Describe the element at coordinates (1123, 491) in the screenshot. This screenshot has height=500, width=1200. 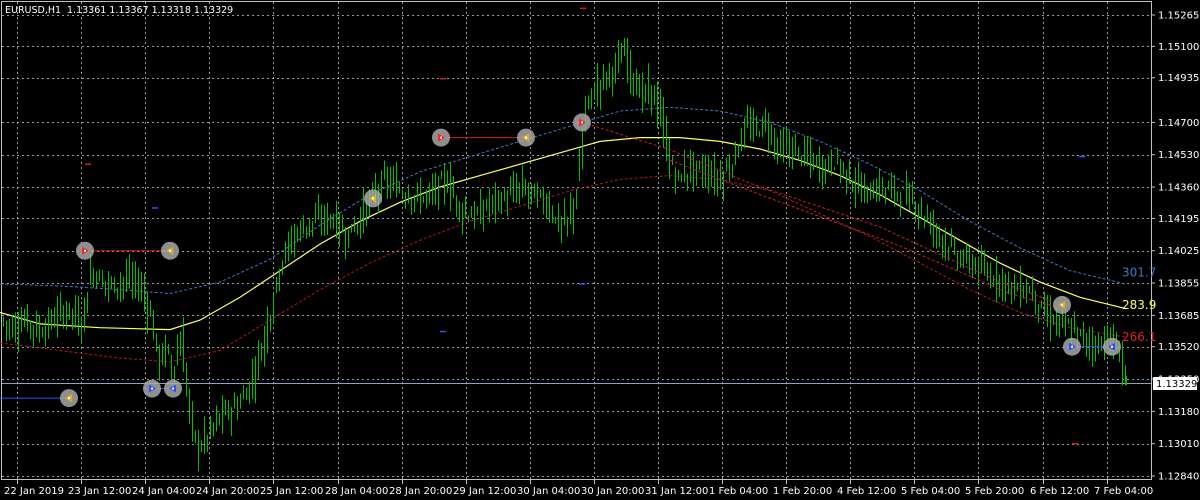
I see `time-tick-label: 7 Feb 04:00` at that location.